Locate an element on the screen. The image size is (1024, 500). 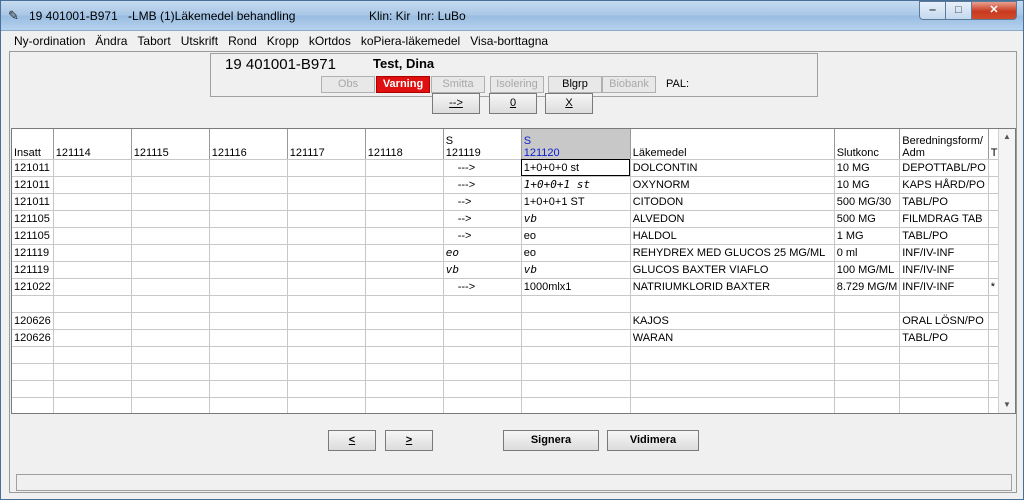
forward-arrow-button: --> is located at coordinates (456, 103).